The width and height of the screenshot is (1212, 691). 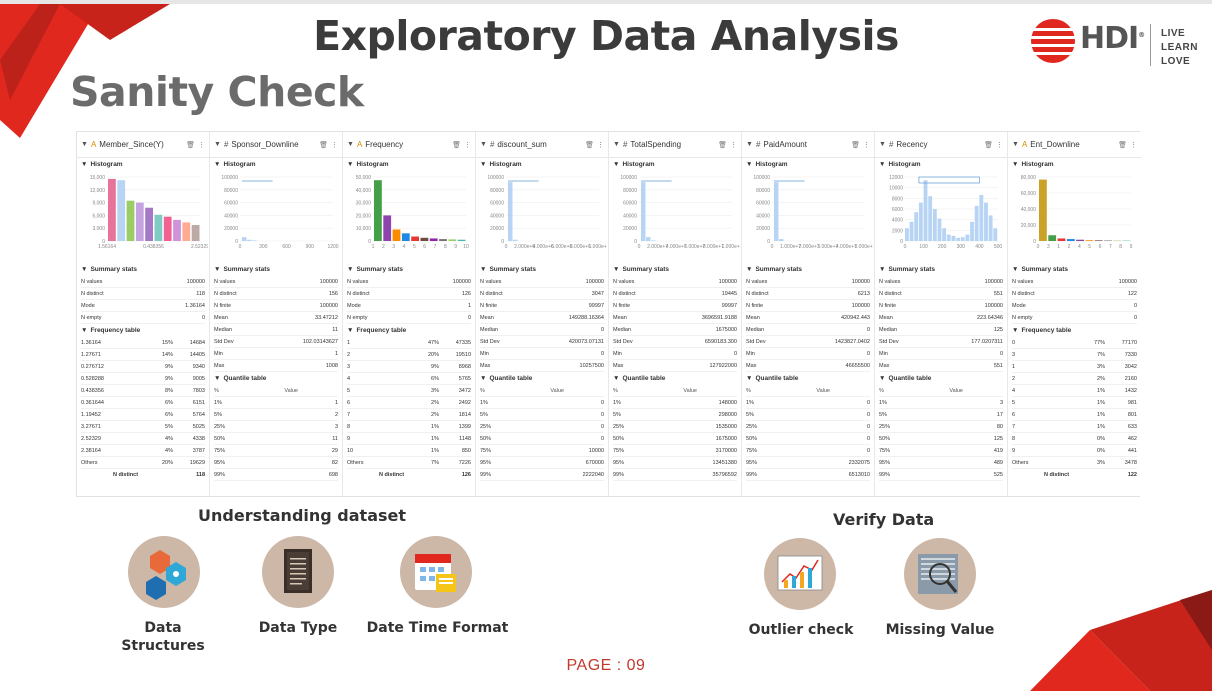 What do you see at coordinates (436, 572) in the screenshot?
I see `date-time-format-circle` at bounding box center [436, 572].